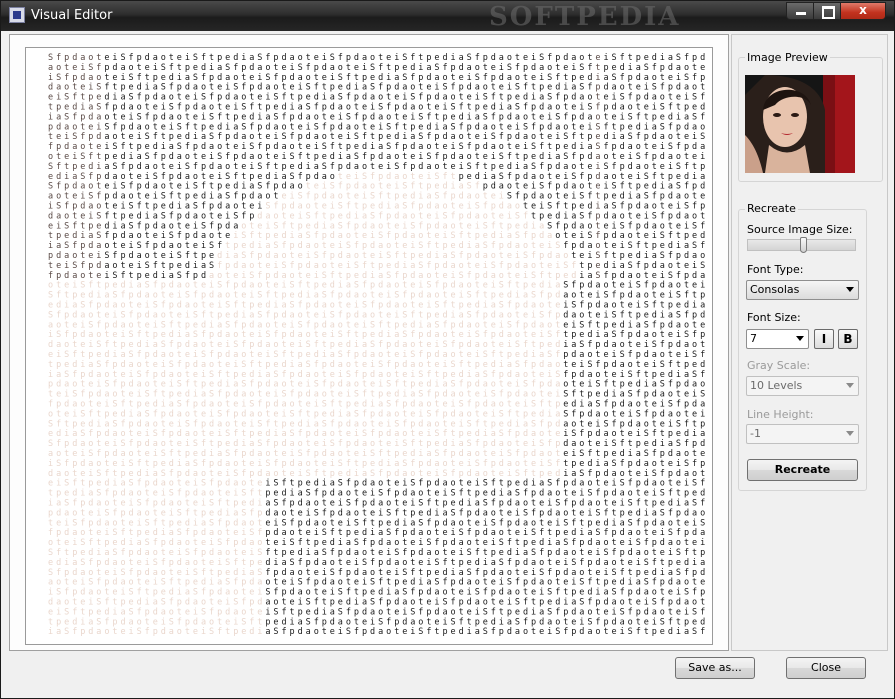 This screenshot has width=895, height=699. I want to click on font-size-select: 7, so click(777, 339).